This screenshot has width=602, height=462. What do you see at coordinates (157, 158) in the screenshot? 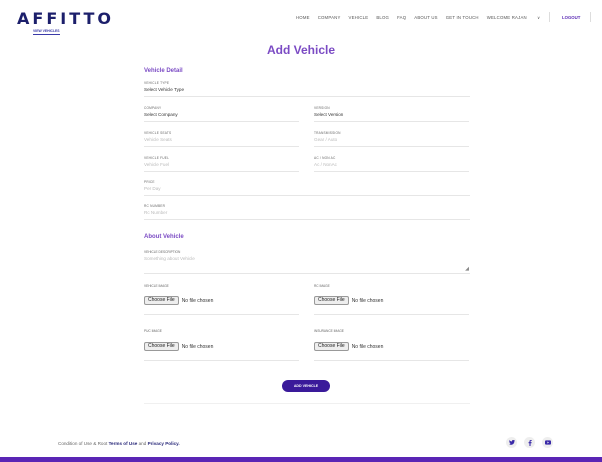
I see `field-label: VEHICLE FUEL` at bounding box center [157, 158].